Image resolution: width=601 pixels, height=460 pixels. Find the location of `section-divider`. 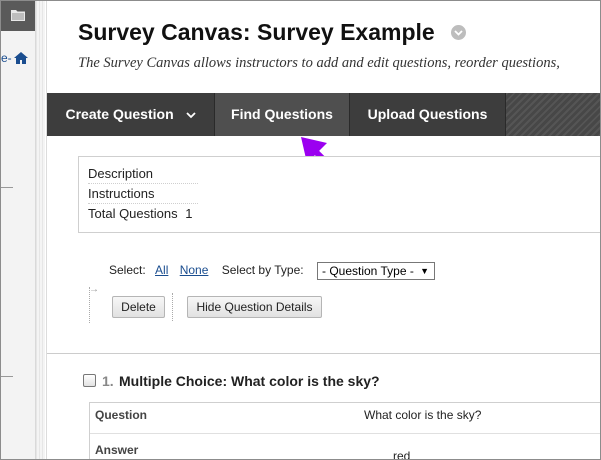

section-divider is located at coordinates (323, 353).